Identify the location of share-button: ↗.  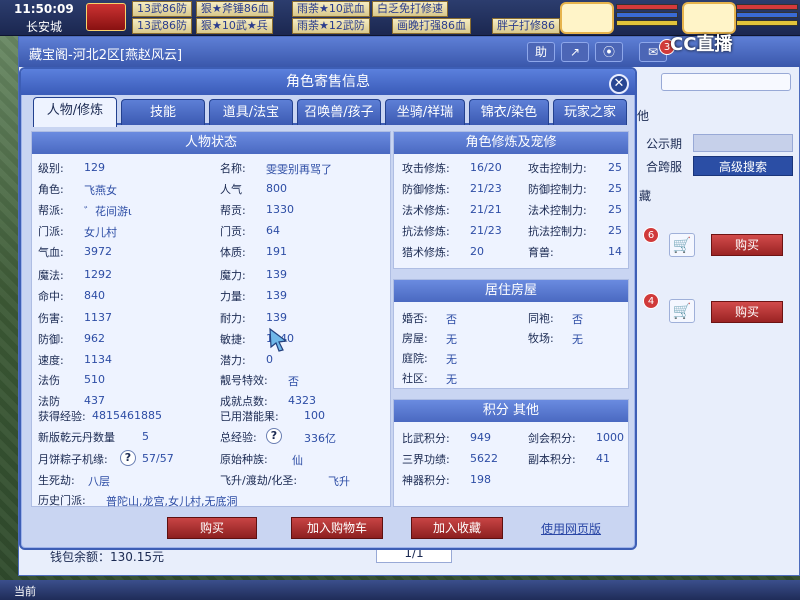
(575, 52).